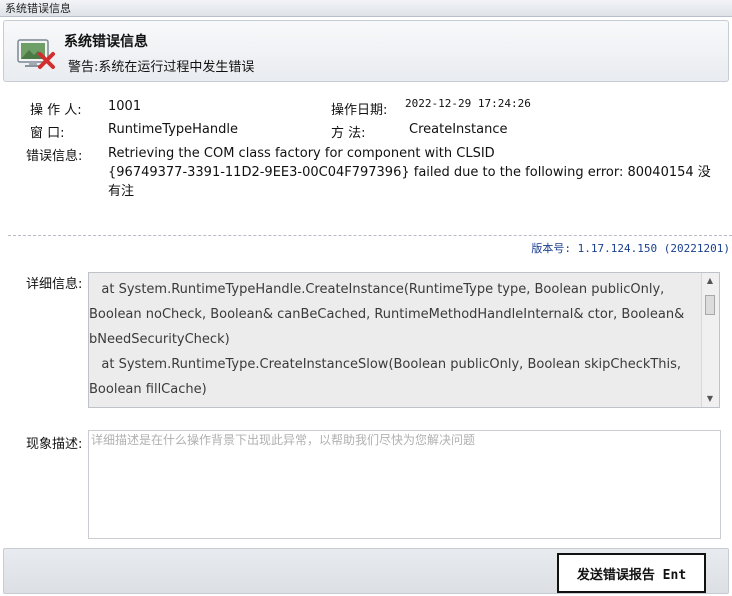 This screenshot has height=596, width=732. What do you see at coordinates (348, 133) in the screenshot?
I see `method-label: 方 法:` at bounding box center [348, 133].